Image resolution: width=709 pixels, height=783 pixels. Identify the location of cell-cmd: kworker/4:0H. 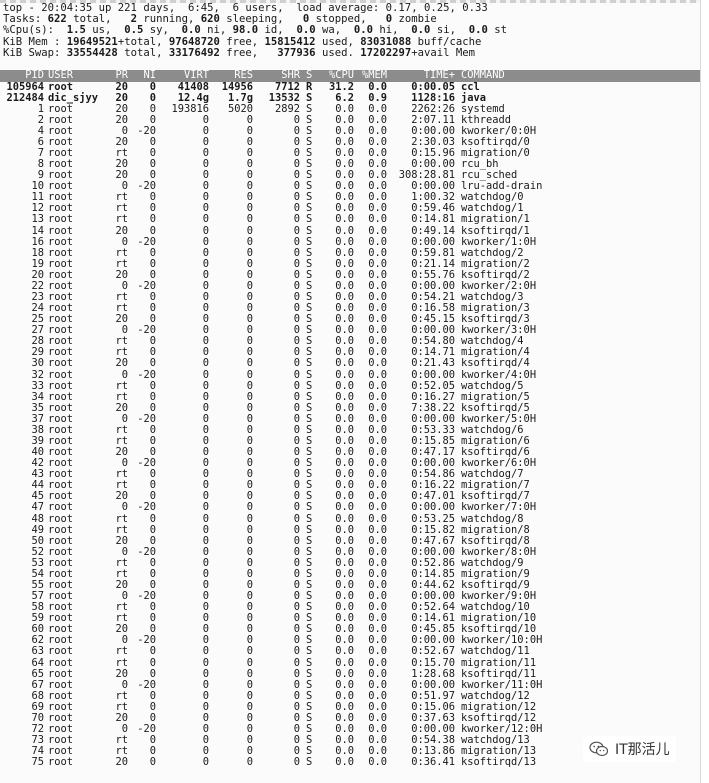
(499, 374).